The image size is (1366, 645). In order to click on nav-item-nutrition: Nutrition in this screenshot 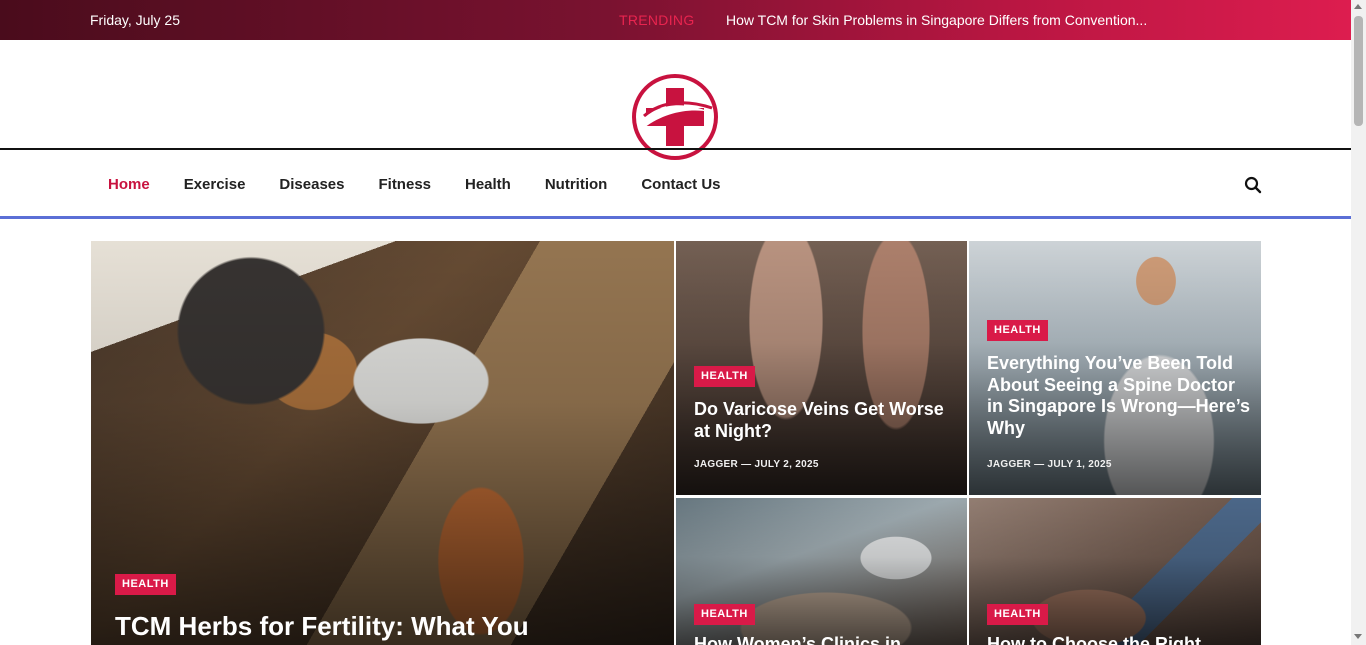, I will do `click(576, 184)`.